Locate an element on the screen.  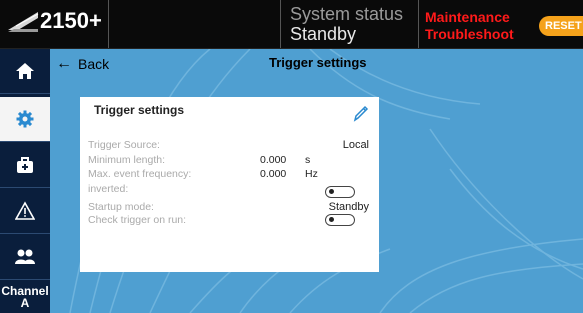
inverted-toggle is located at coordinates (340, 192).